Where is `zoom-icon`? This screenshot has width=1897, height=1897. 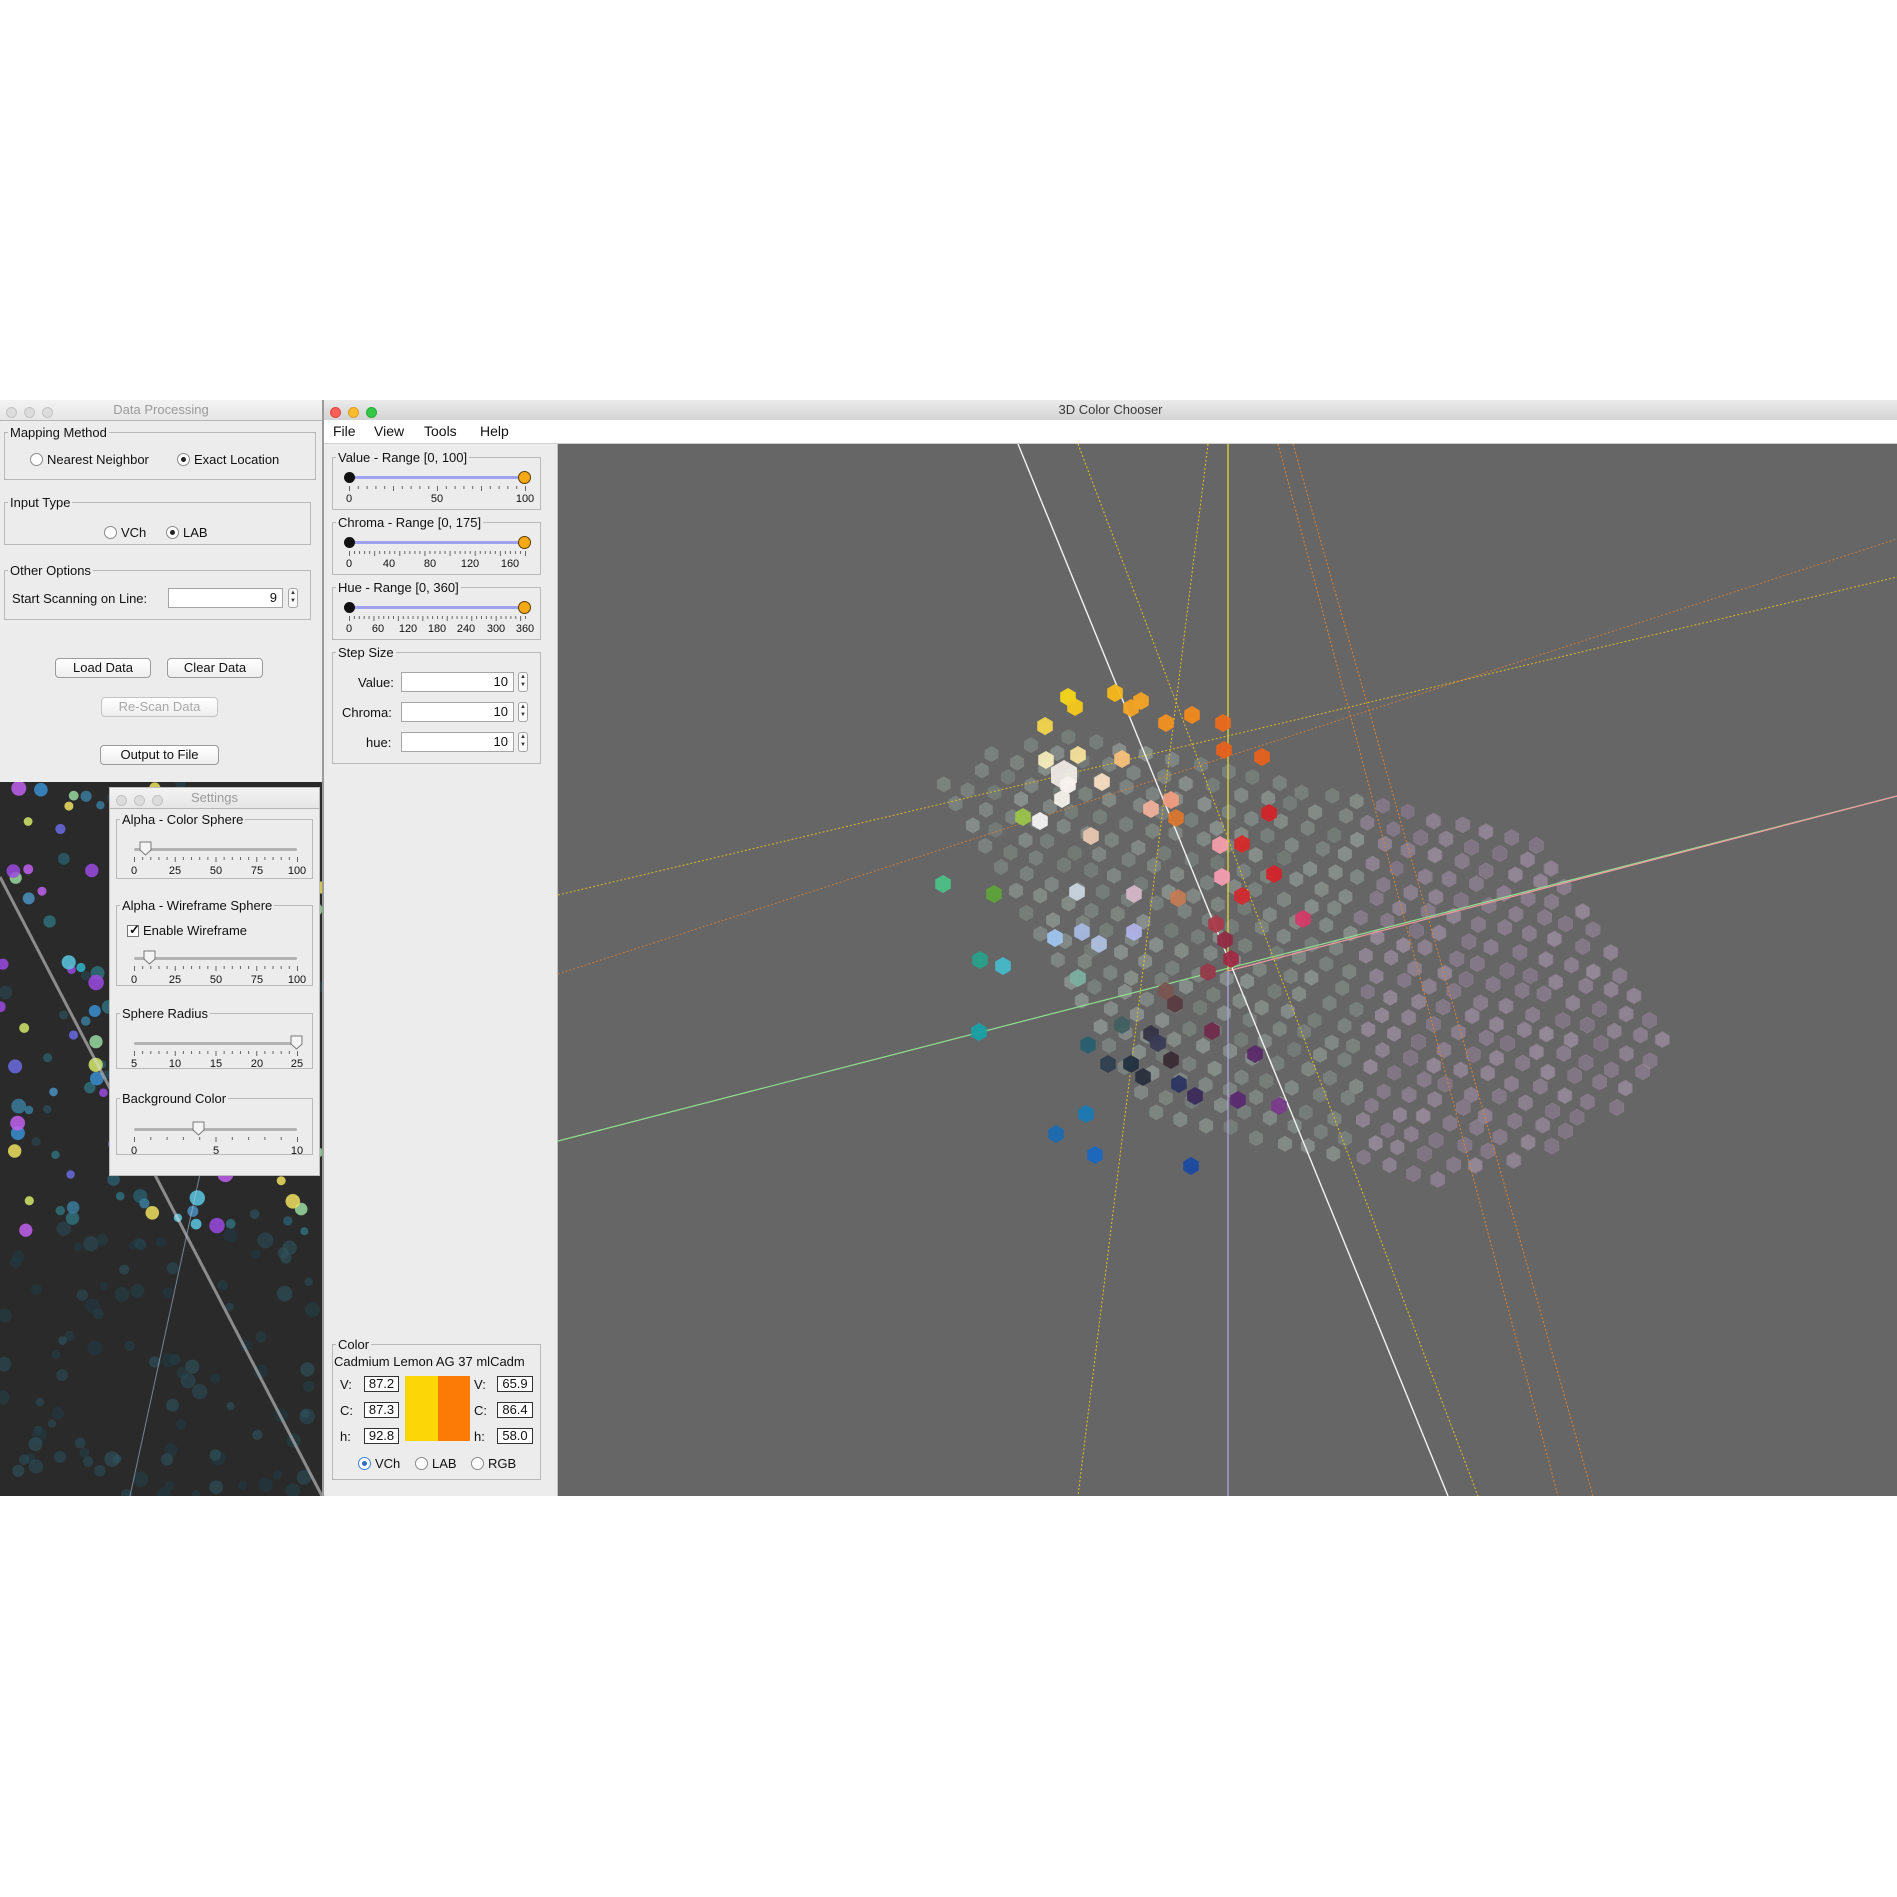
zoom-icon is located at coordinates (371, 412).